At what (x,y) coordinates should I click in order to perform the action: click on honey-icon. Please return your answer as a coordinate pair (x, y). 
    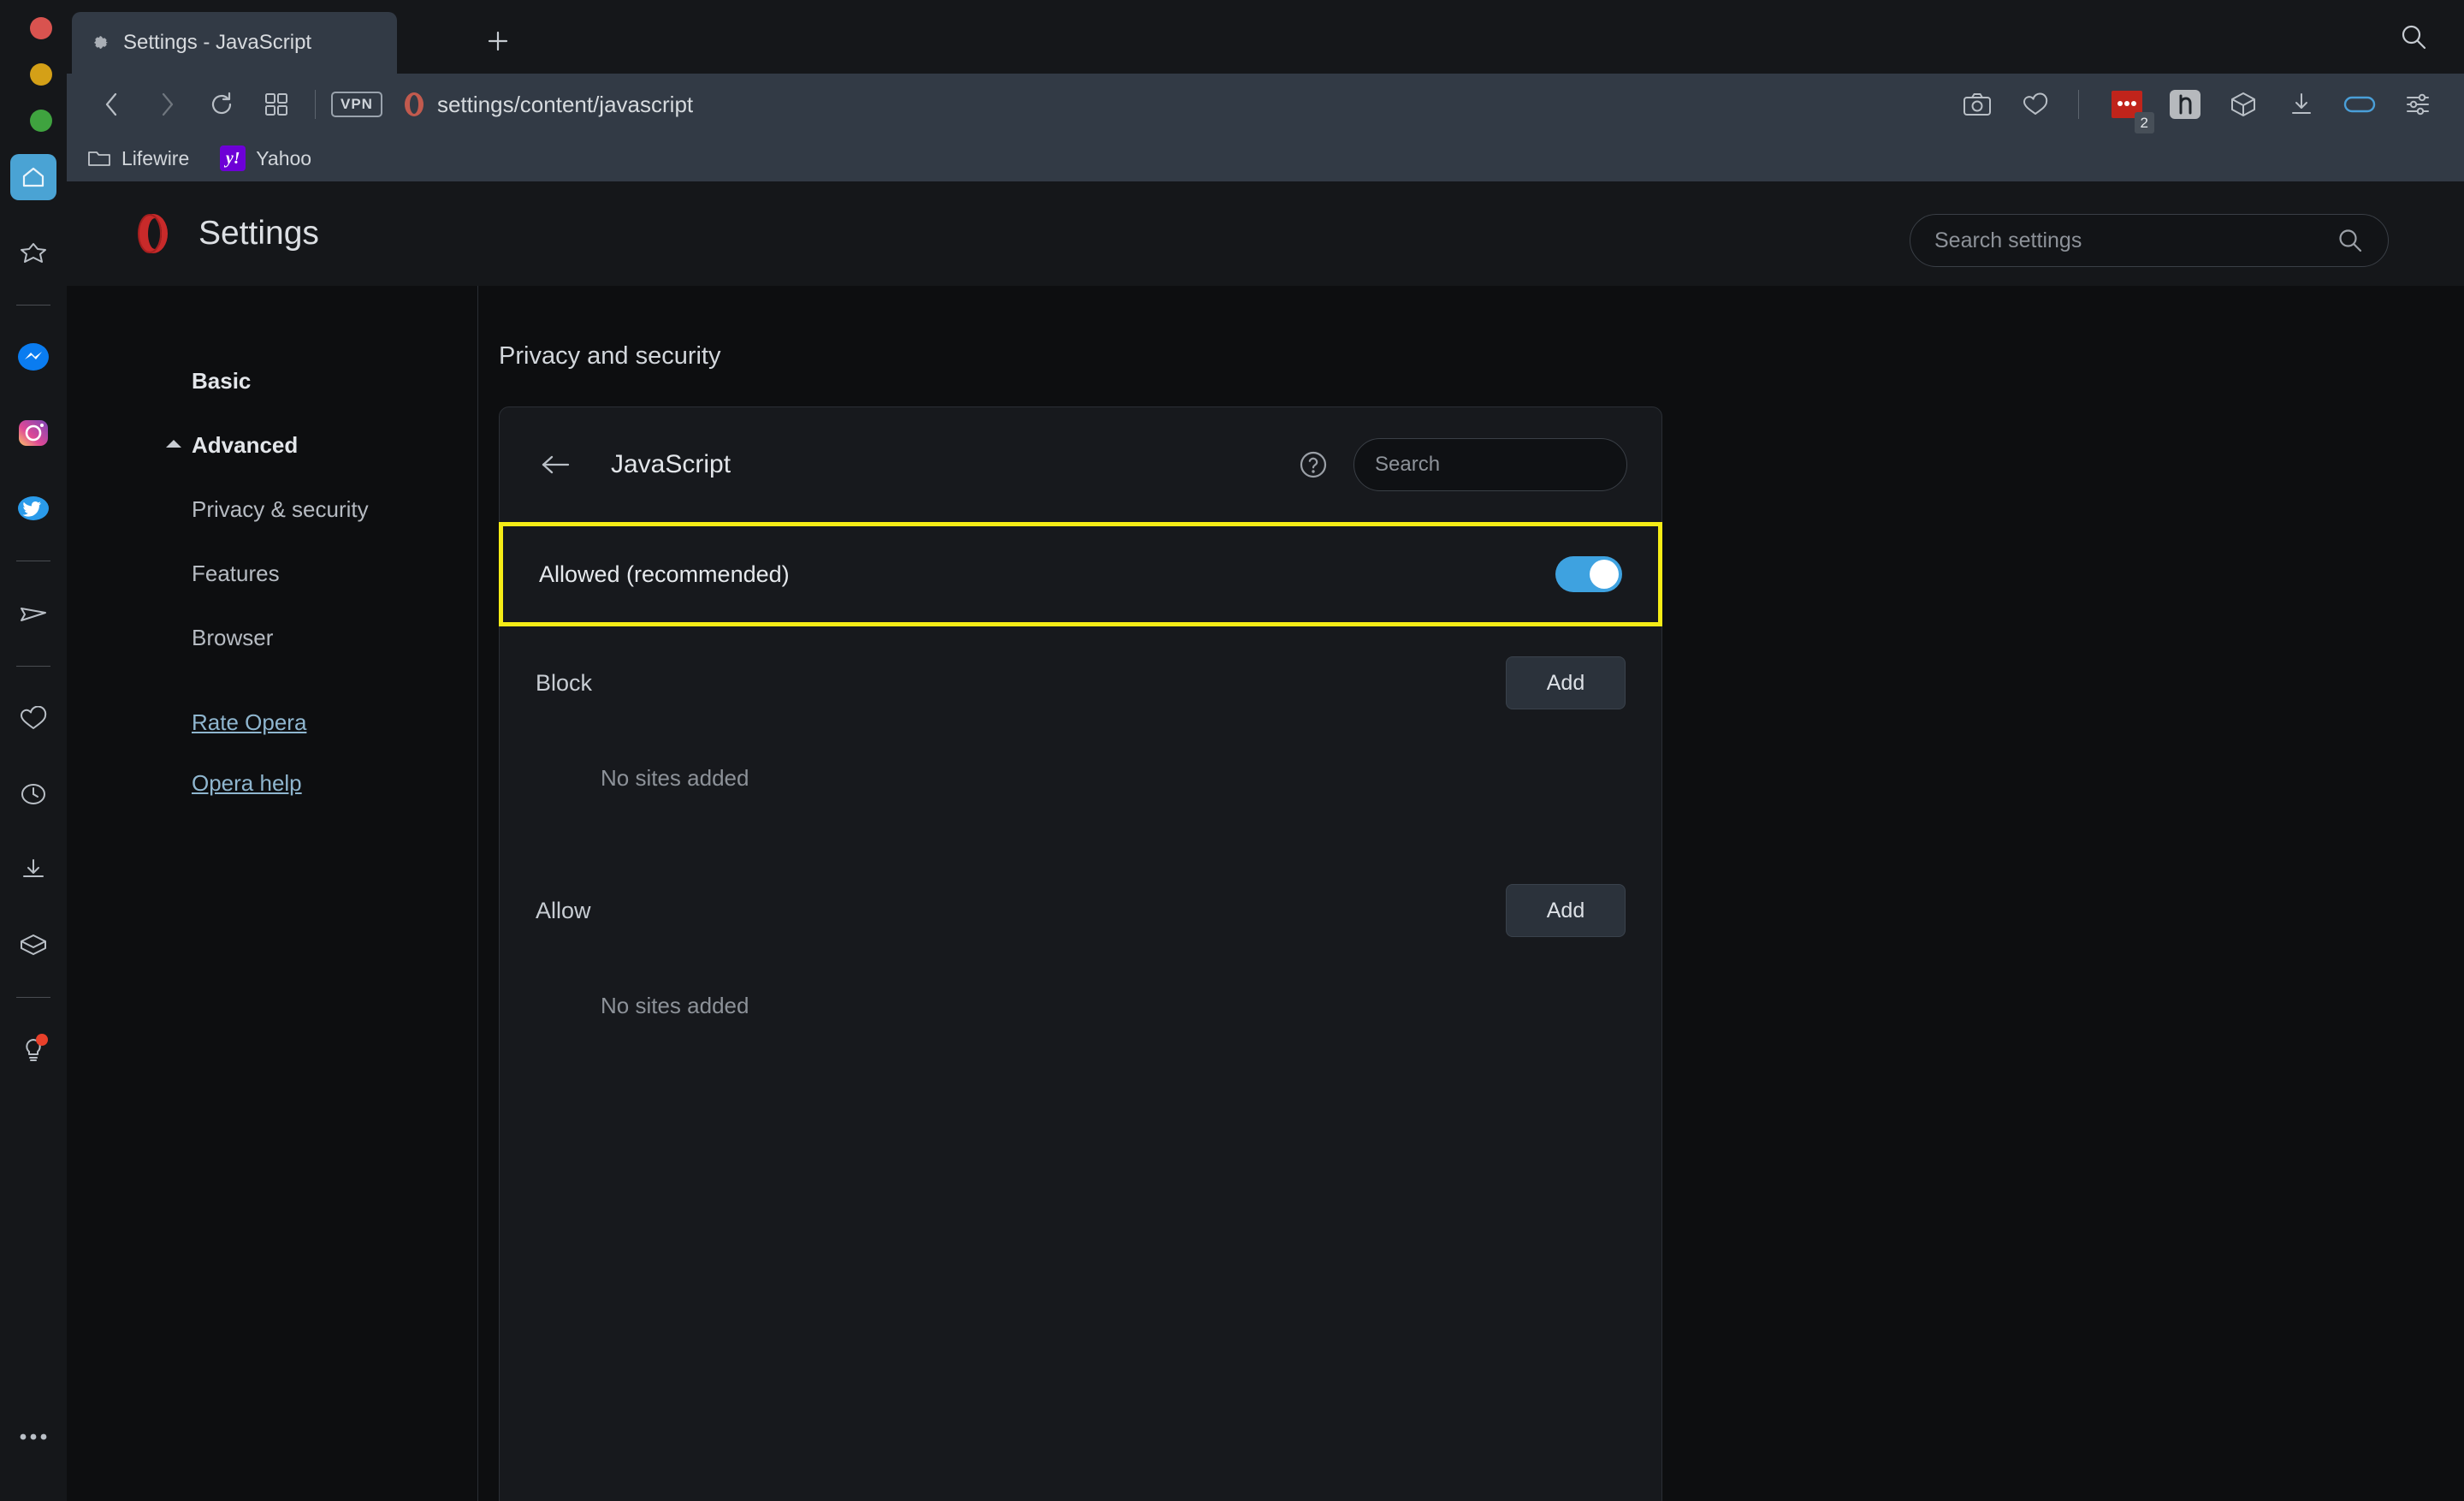
    Looking at the image, I should click on (2185, 105).